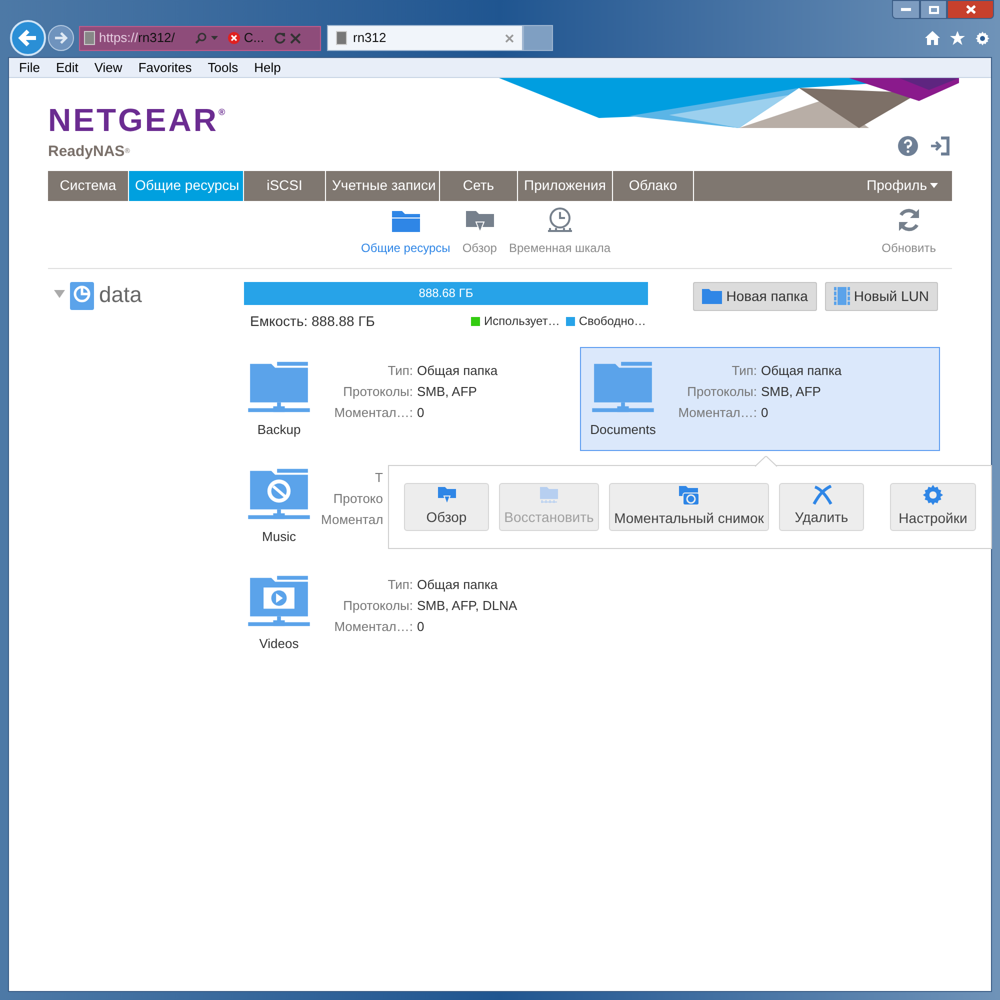 The image size is (1000, 1000). I want to click on menu-item: File, so click(29, 68).